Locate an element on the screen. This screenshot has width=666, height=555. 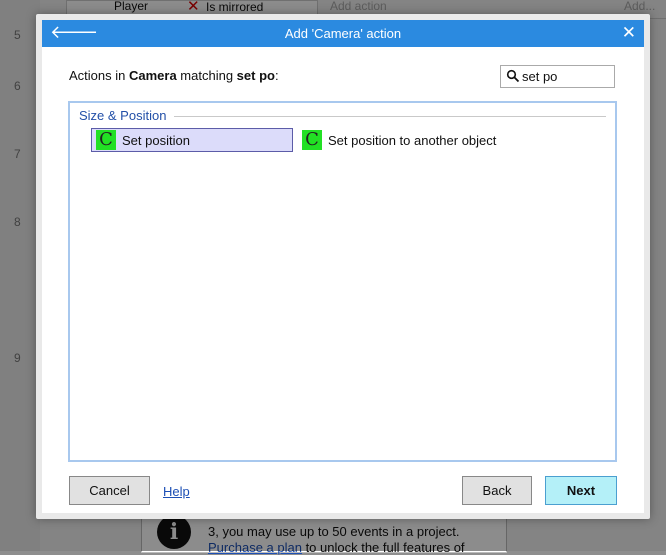
cancel-button: Cancel is located at coordinates (109, 490).